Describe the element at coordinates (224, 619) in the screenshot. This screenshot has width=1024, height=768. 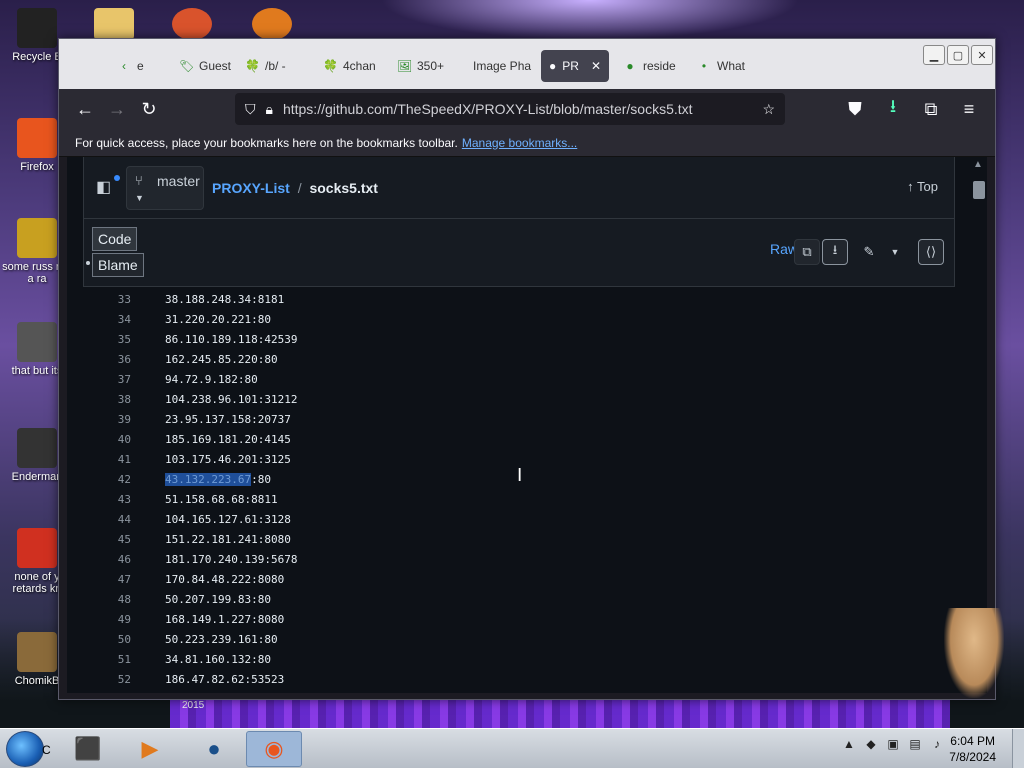
I see `line-text: 168.149.1.227:8080` at that location.